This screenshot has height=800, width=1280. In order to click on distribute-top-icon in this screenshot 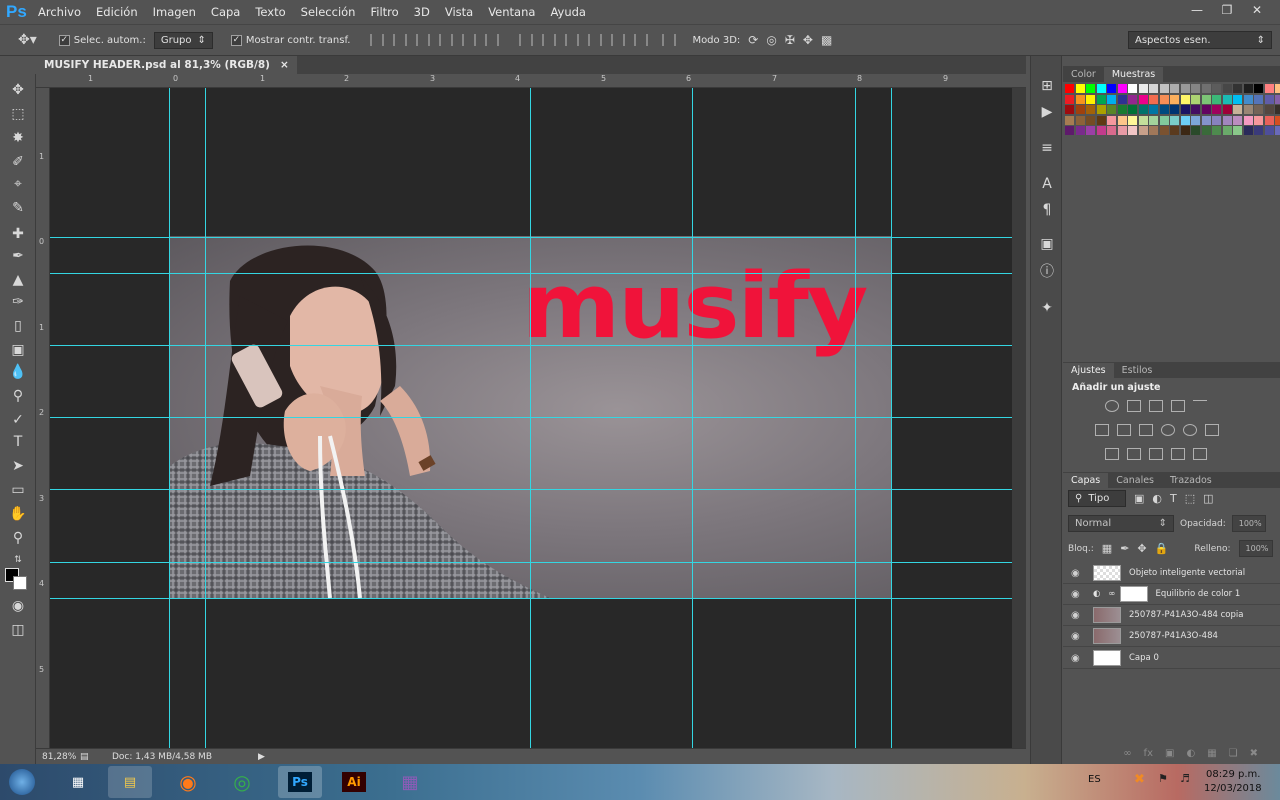, I will do `click(526, 40)`.